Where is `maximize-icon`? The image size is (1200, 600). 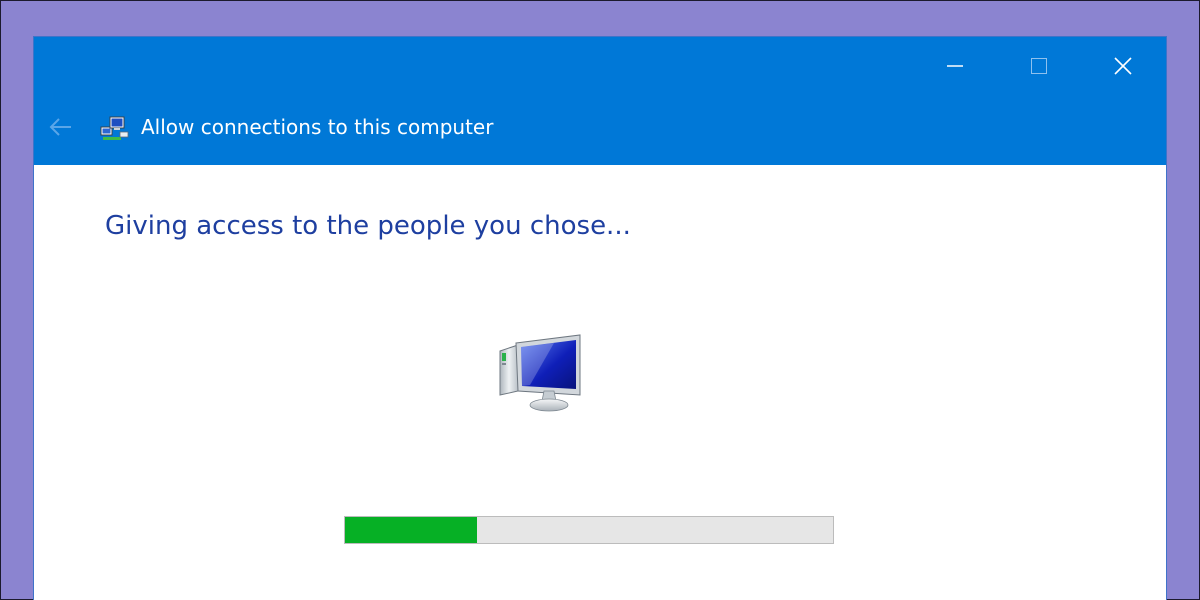 maximize-icon is located at coordinates (1039, 66).